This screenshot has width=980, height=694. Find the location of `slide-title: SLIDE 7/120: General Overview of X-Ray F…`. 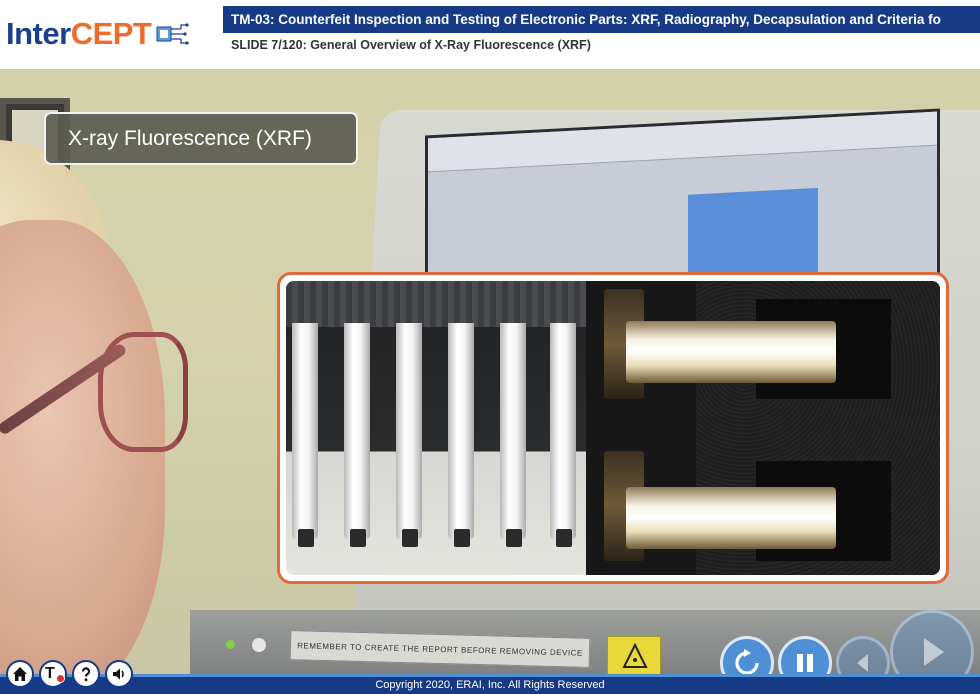

slide-title: SLIDE 7/120: General Overview of X-Ray F… is located at coordinates (411, 45).